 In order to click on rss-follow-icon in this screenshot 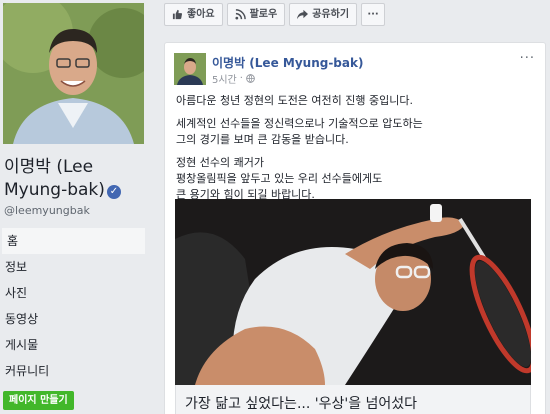, I will do `click(240, 14)`.